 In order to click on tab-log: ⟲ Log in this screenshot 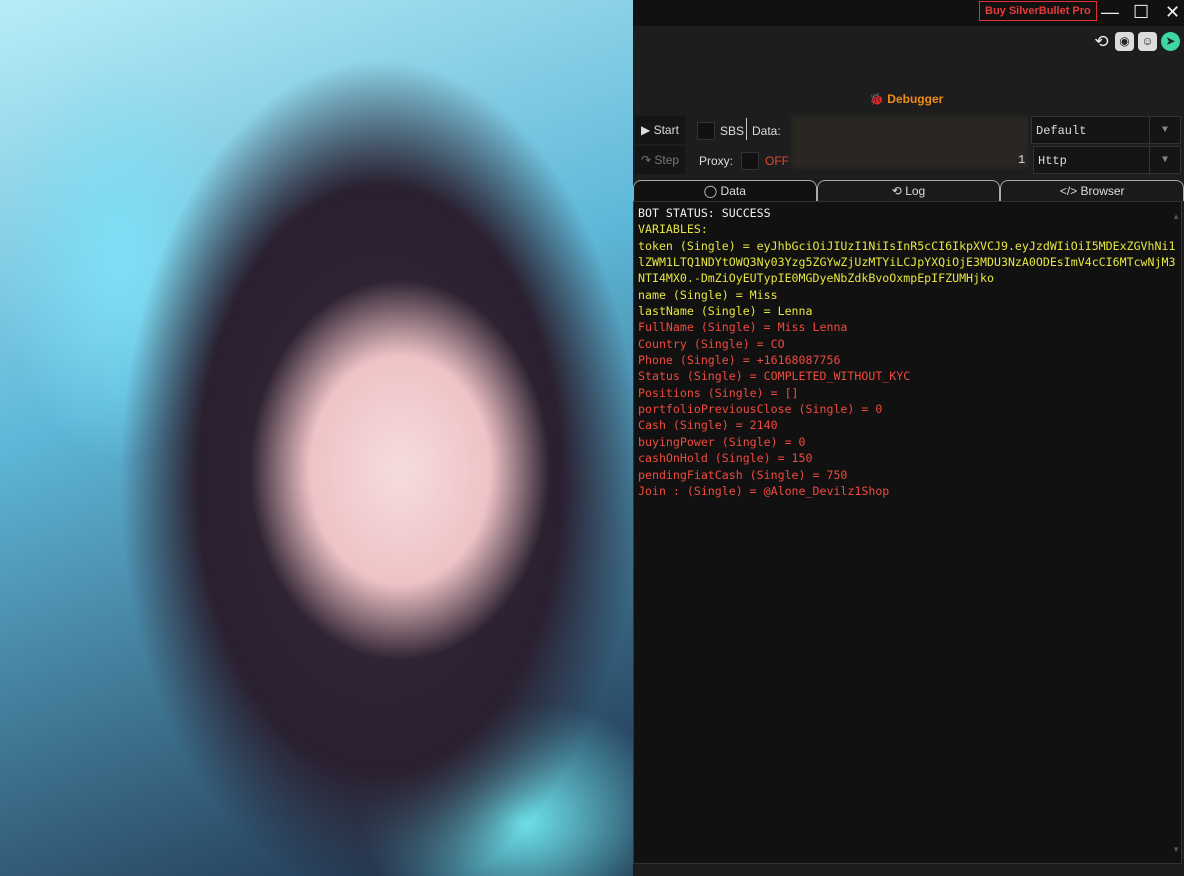, I will do `click(908, 190)`.